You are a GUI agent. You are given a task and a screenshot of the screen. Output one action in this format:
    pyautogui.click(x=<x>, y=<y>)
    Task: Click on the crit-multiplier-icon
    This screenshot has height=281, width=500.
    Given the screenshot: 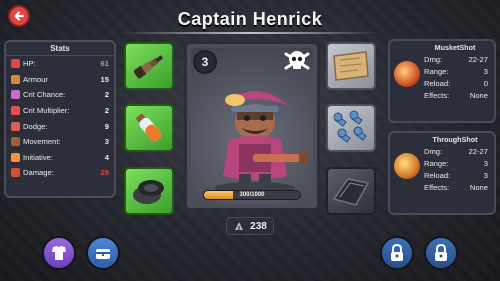 What is the action you would take?
    pyautogui.click(x=15, y=111)
    